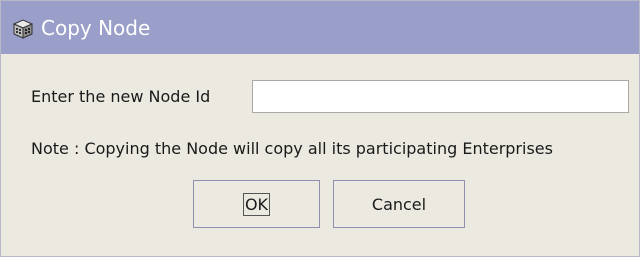  What do you see at coordinates (23, 28) in the screenshot?
I see `building-icon` at bounding box center [23, 28].